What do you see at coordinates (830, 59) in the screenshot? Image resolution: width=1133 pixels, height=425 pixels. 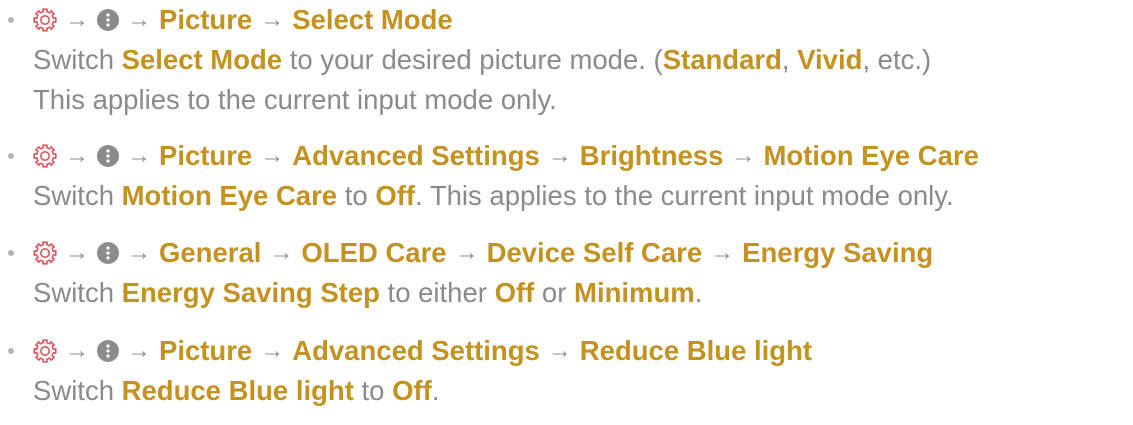 I see `highlight-term: Vivid` at bounding box center [830, 59].